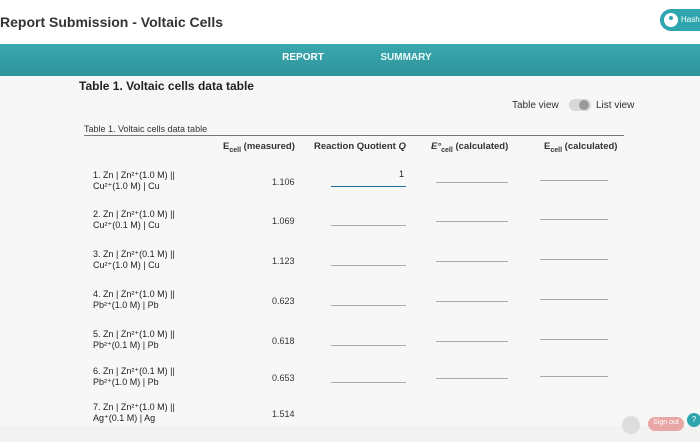  What do you see at coordinates (134, 259) in the screenshot?
I see `cell-label: 3. Zn | Zn²⁺(0.1 M) || Cu²⁺(1.0 M) | Cu` at bounding box center [134, 259].